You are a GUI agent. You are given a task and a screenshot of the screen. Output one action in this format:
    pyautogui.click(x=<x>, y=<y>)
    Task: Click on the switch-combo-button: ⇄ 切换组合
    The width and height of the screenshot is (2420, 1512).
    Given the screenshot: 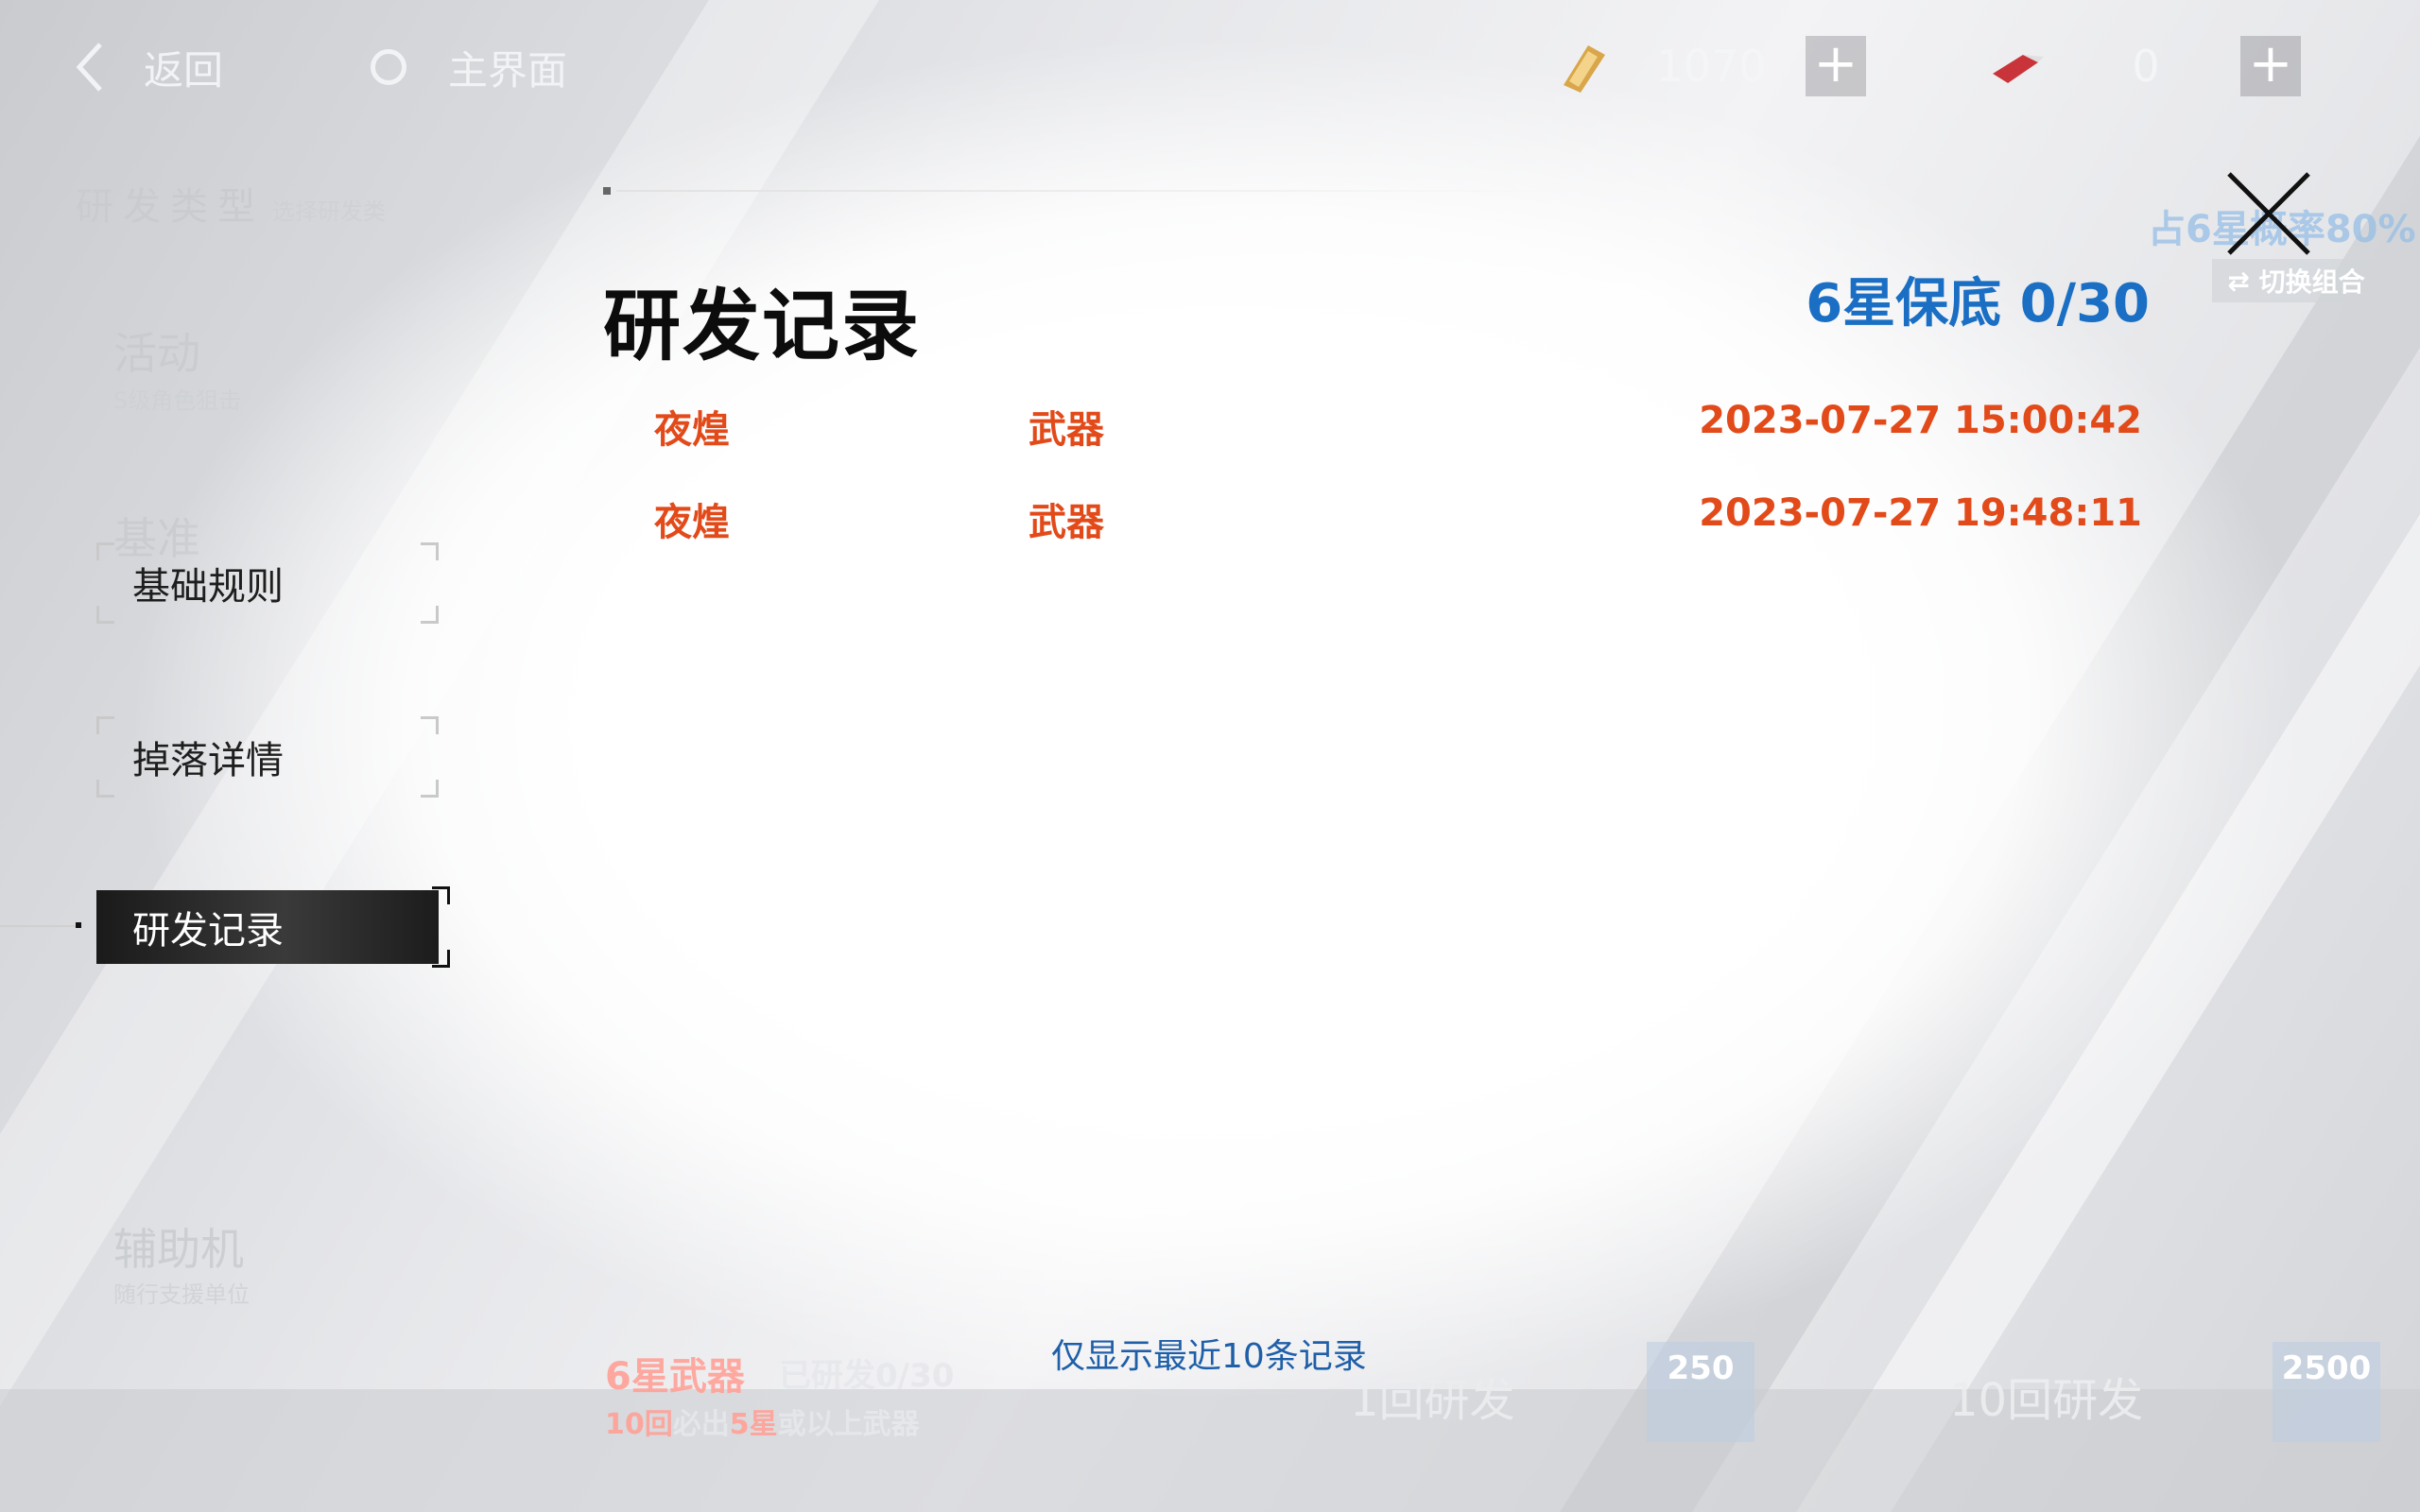 What is the action you would take?
    pyautogui.click(x=2296, y=280)
    